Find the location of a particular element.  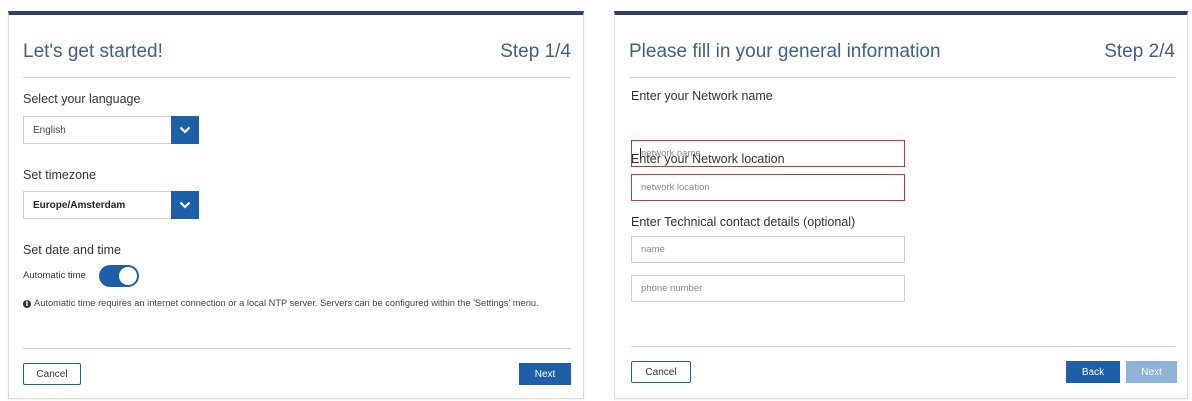

info-icon: i is located at coordinates (27, 303).